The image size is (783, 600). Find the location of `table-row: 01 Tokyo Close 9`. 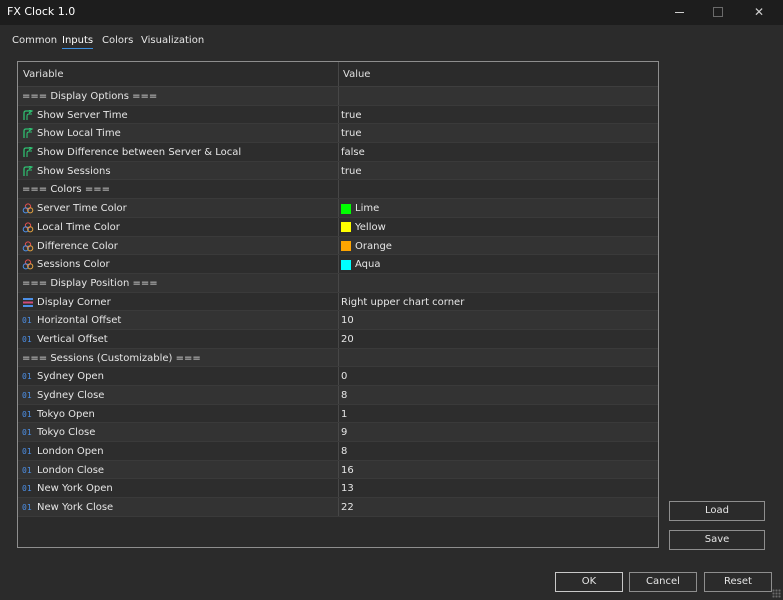

table-row: 01 Tokyo Close 9 is located at coordinates (338, 433).